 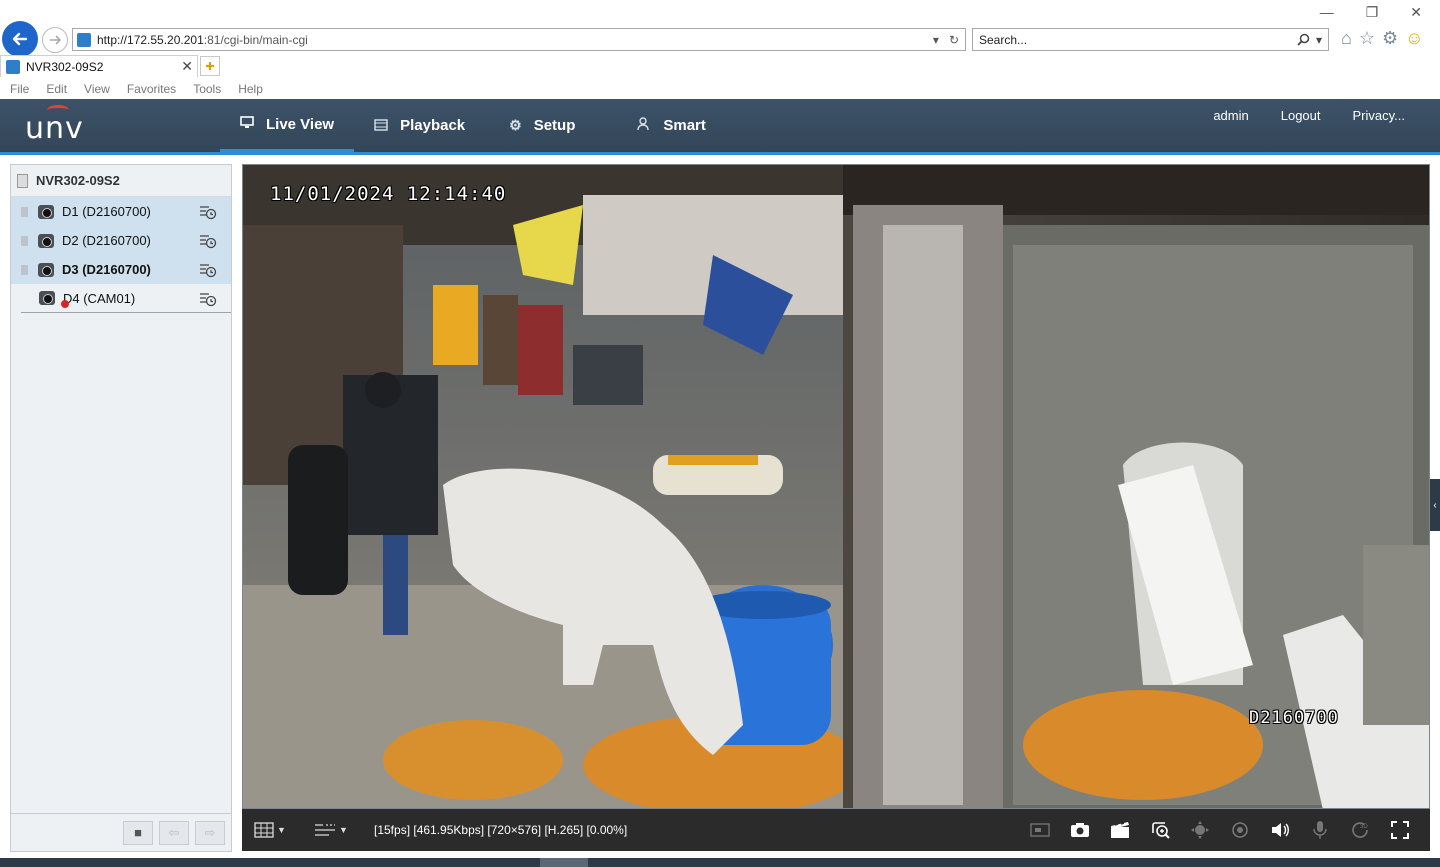 What do you see at coordinates (720, 153) in the screenshot?
I see `header-accent-line` at bounding box center [720, 153].